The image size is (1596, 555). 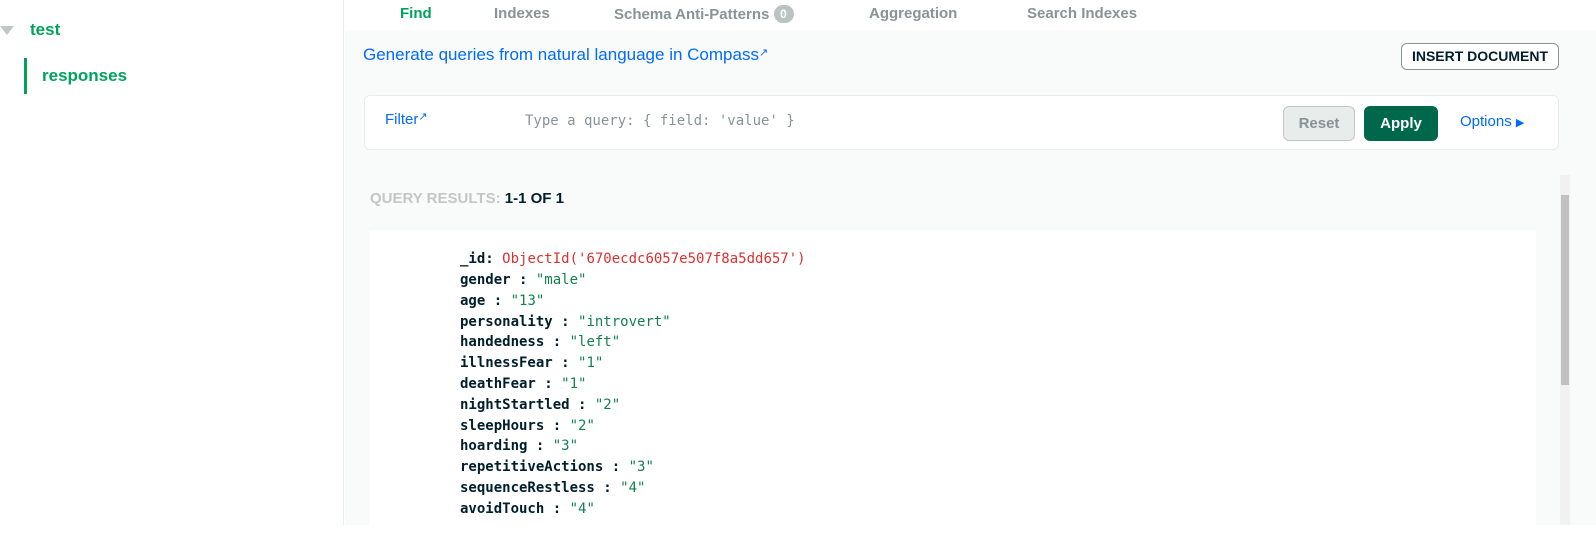 I want to click on database-name: test, so click(x=45, y=29).